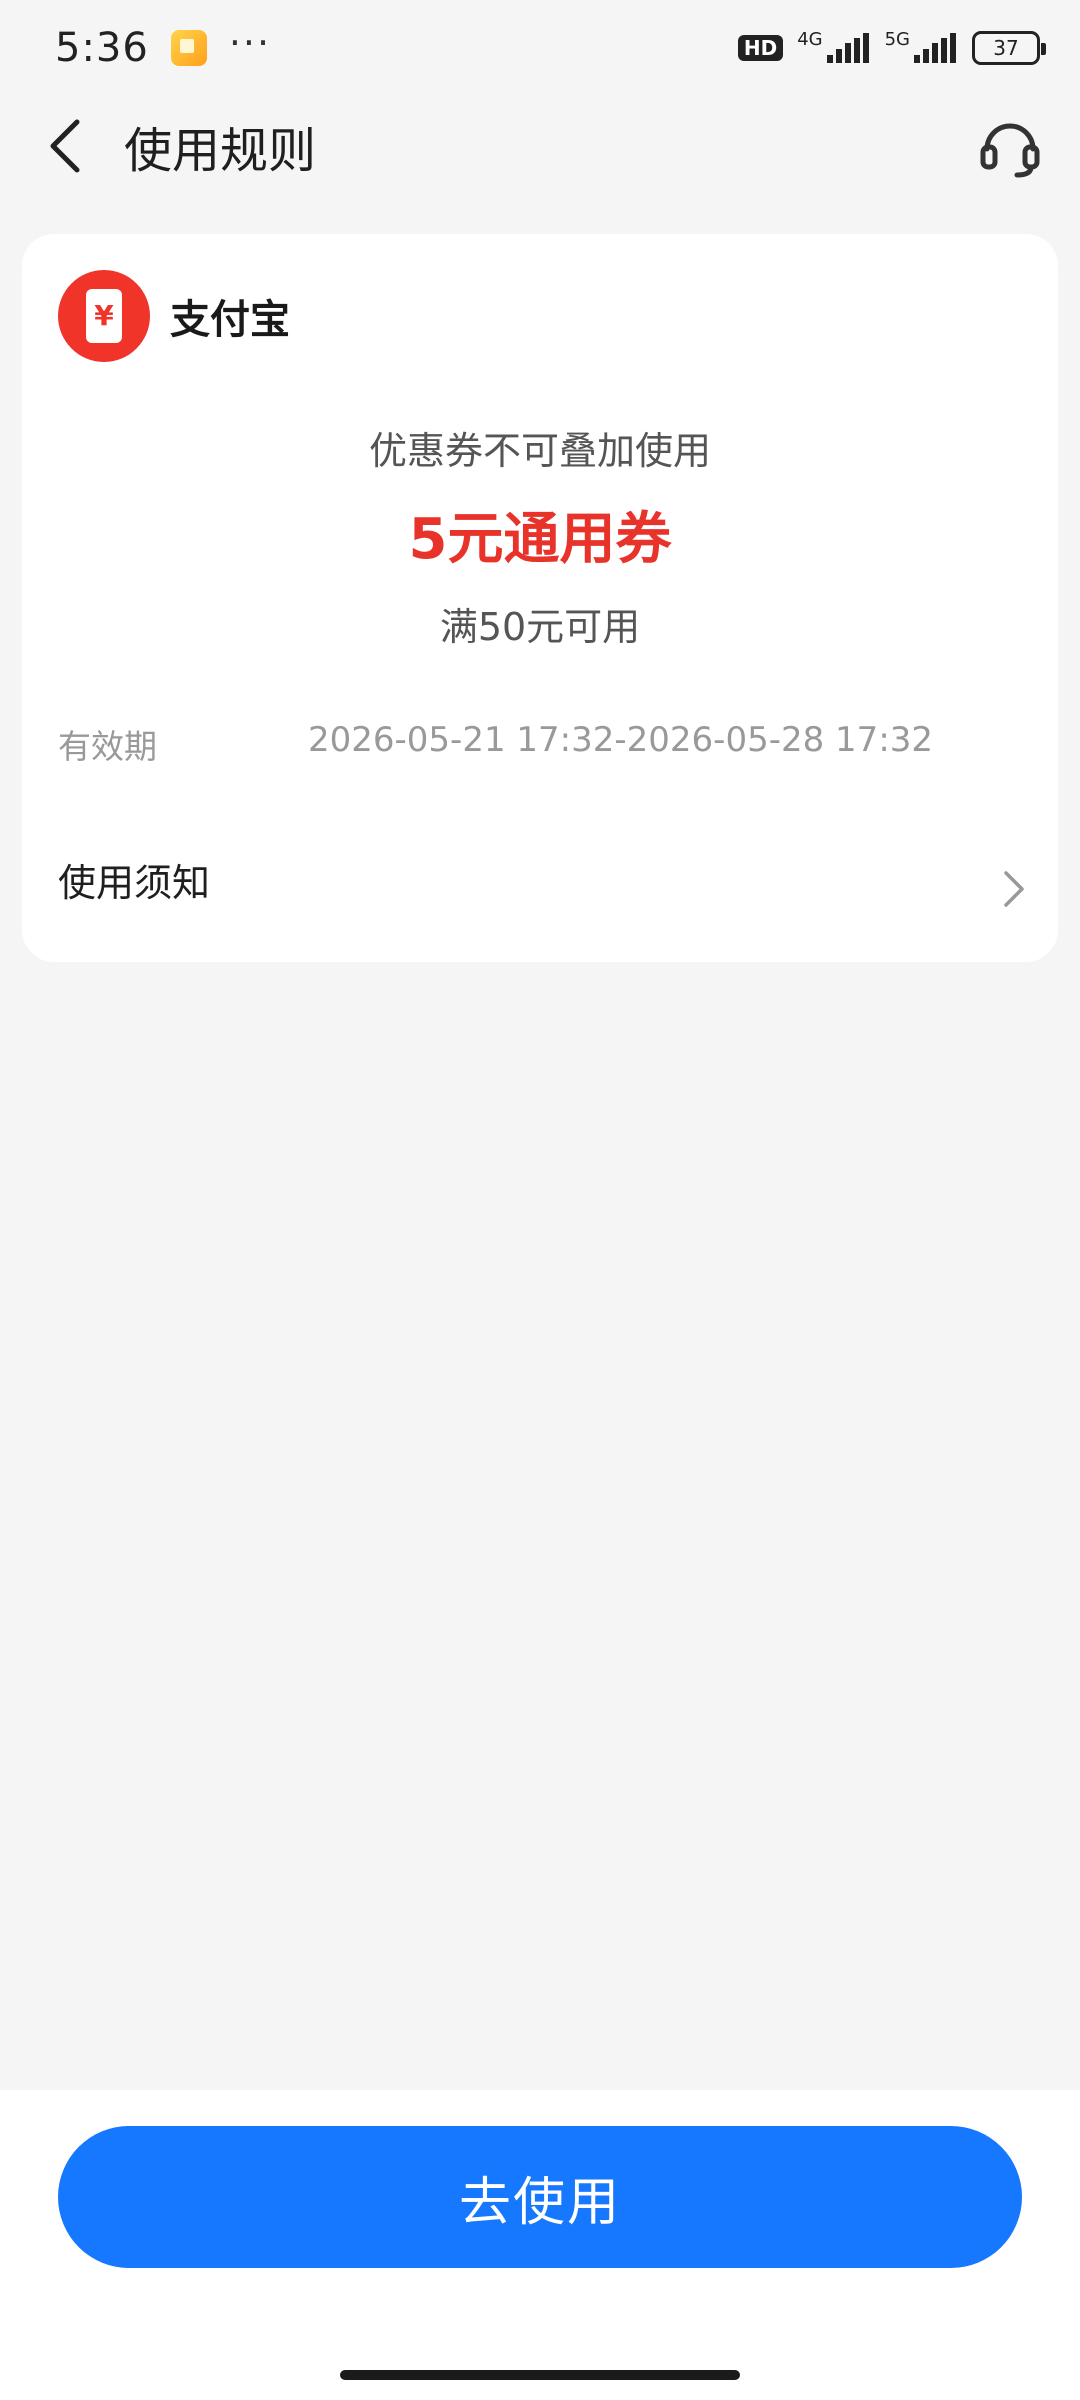  Describe the element at coordinates (539, 451) in the screenshot. I see `stacking-note: 优惠券不可叠加使用` at that location.